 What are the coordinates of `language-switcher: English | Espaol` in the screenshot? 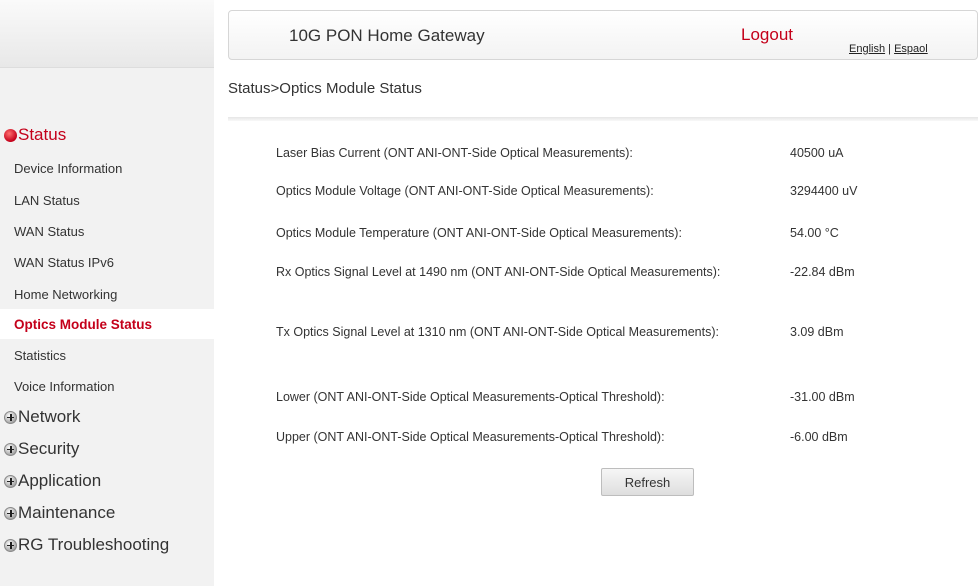 It's located at (888, 49).